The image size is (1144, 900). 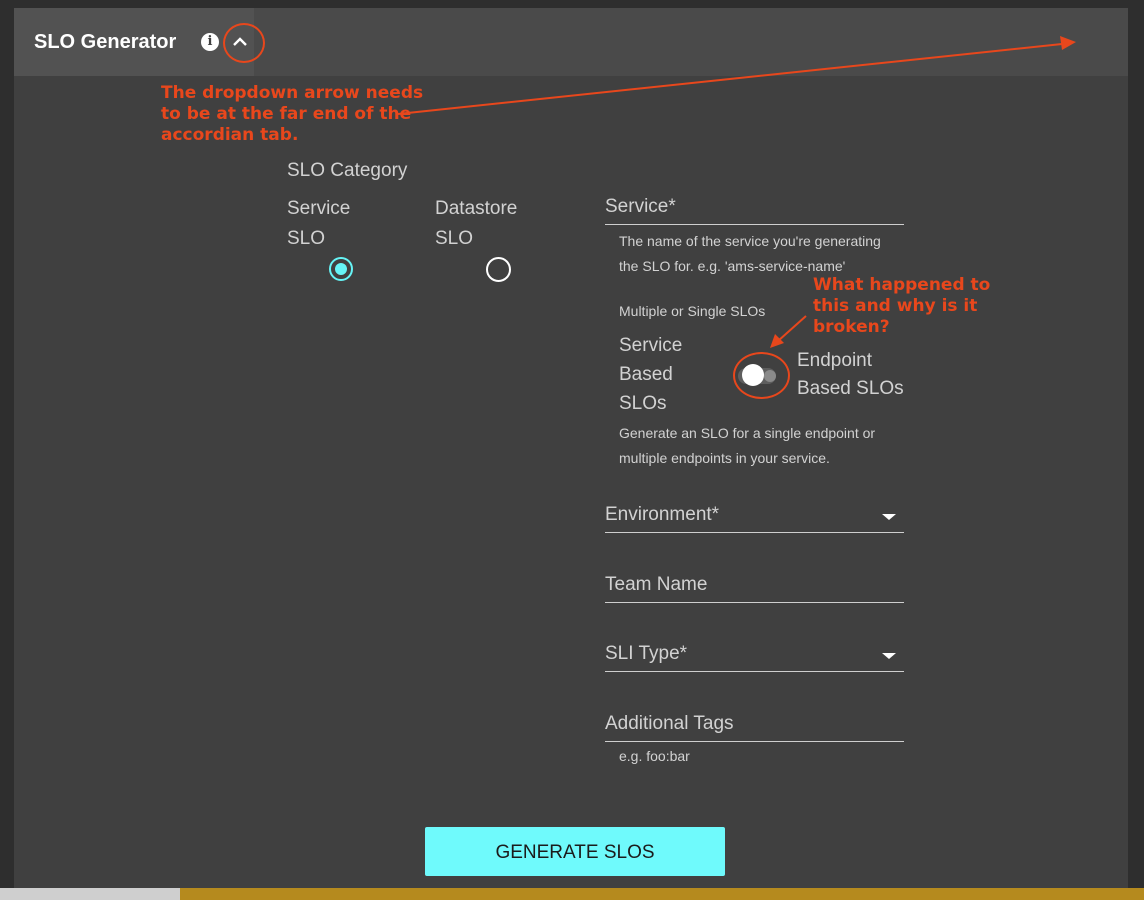 What do you see at coordinates (850, 388) in the screenshot?
I see `endpoint-based-line2: Based SLOs` at bounding box center [850, 388].